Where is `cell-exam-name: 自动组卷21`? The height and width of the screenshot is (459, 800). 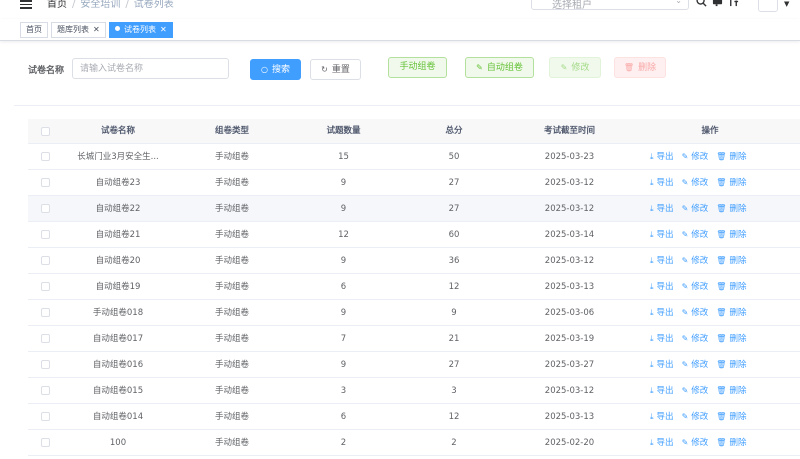 cell-exam-name: 自动组卷21 is located at coordinates (118, 235).